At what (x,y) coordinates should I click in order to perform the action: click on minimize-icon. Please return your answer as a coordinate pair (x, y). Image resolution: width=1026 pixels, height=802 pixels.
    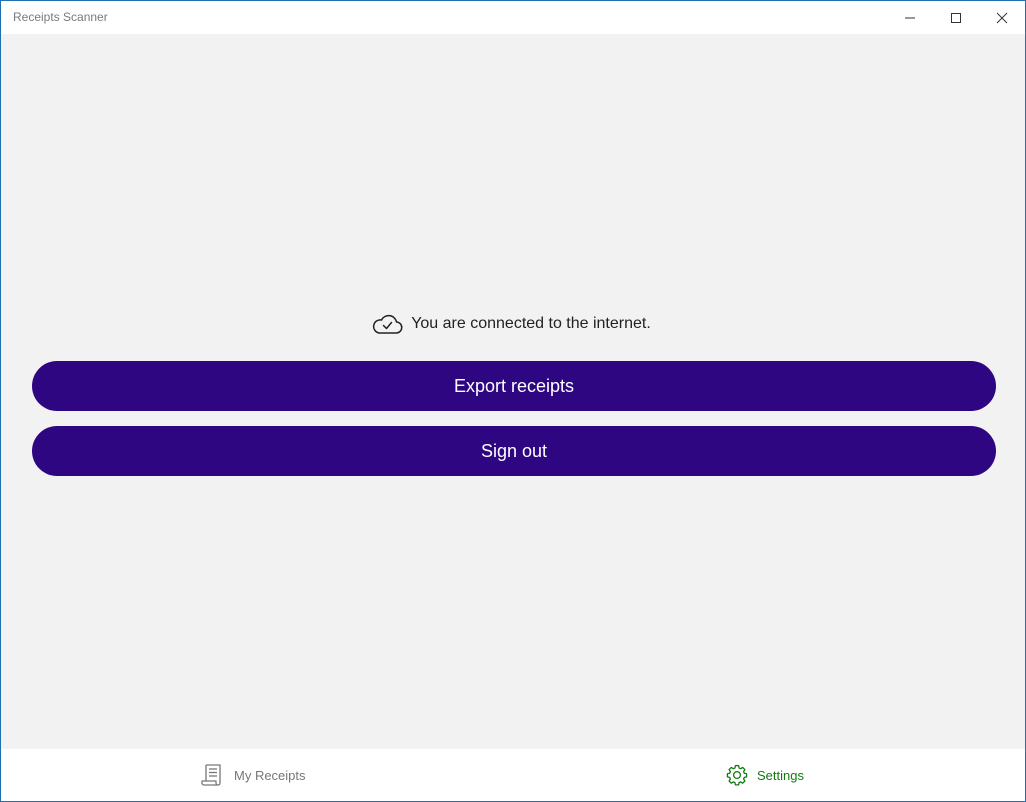
    Looking at the image, I should click on (910, 17).